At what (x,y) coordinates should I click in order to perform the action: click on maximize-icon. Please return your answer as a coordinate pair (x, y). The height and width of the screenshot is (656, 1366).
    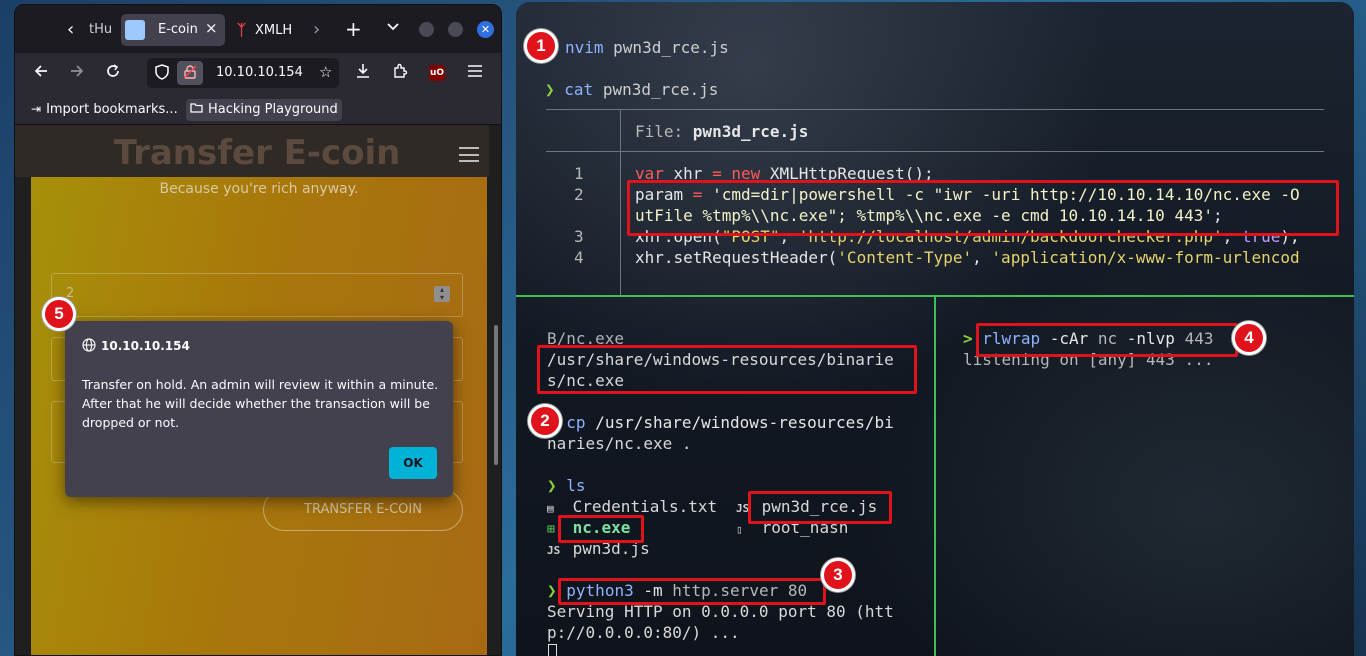
    Looking at the image, I should click on (455, 29).